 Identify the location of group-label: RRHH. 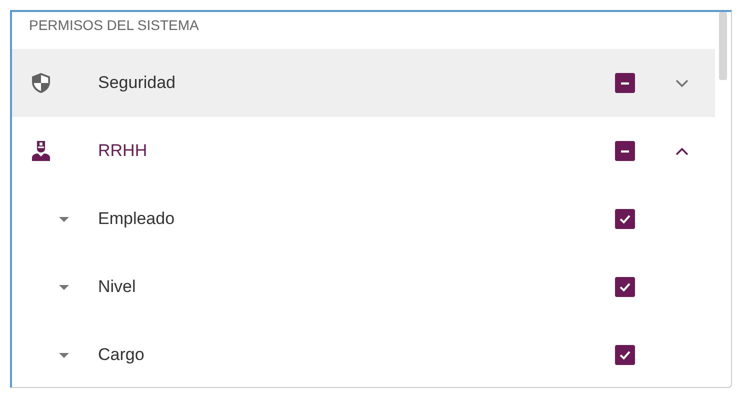
(123, 151).